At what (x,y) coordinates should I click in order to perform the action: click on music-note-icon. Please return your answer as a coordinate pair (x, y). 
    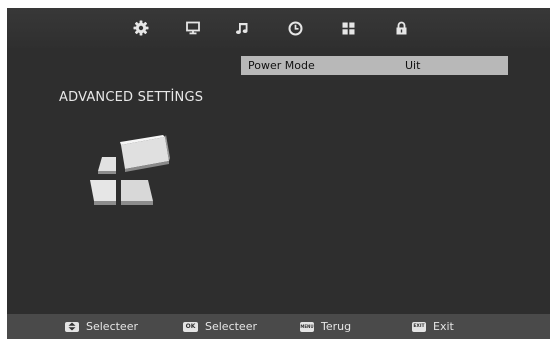
    Looking at the image, I should click on (242, 28).